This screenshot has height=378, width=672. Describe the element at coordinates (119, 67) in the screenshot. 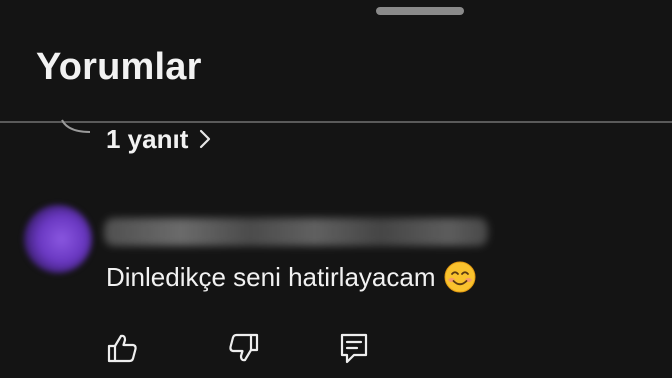

I see `page-title: Yorumlar` at that location.